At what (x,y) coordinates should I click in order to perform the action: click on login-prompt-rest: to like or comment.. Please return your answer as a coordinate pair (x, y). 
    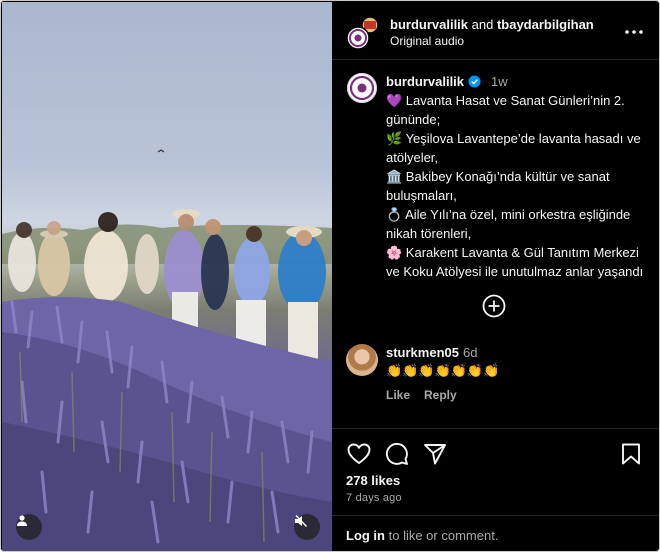
    Looking at the image, I should click on (442, 535).